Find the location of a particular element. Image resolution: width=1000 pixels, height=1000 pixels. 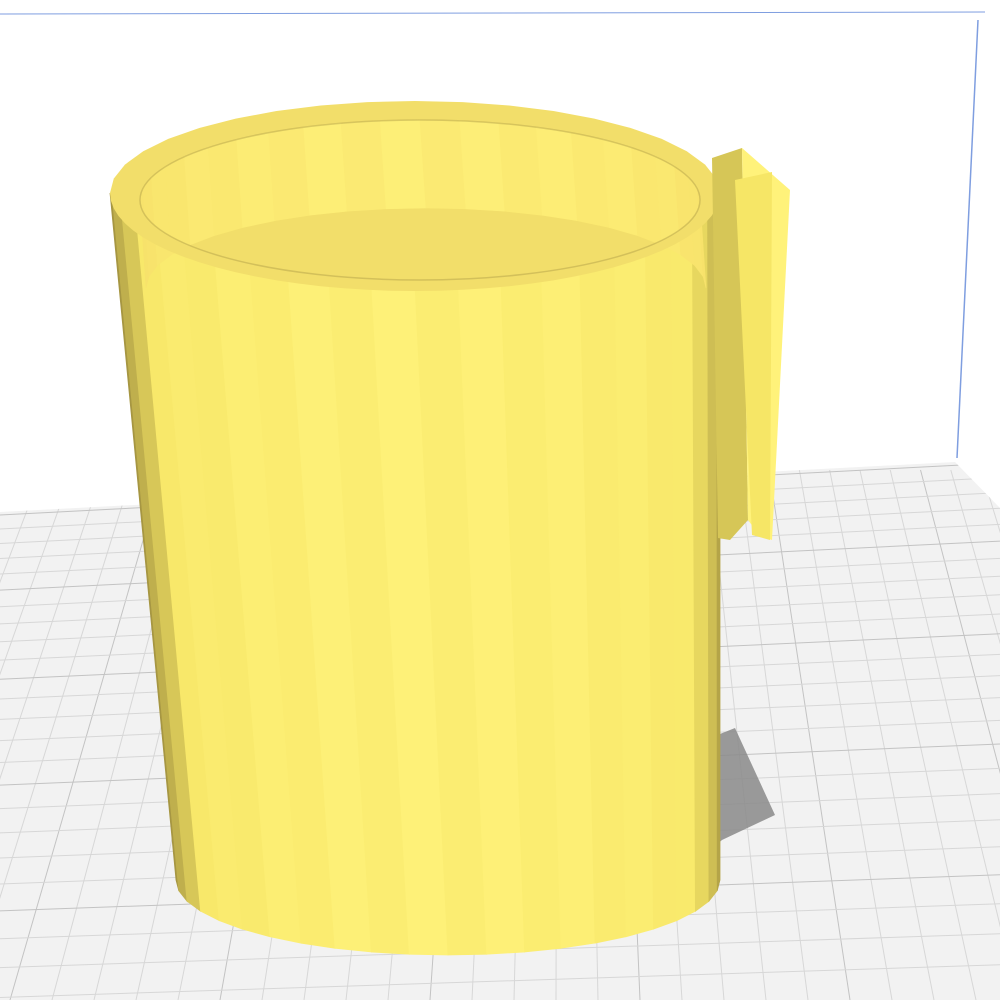

mug-wall-facet is located at coordinates (701, 565).